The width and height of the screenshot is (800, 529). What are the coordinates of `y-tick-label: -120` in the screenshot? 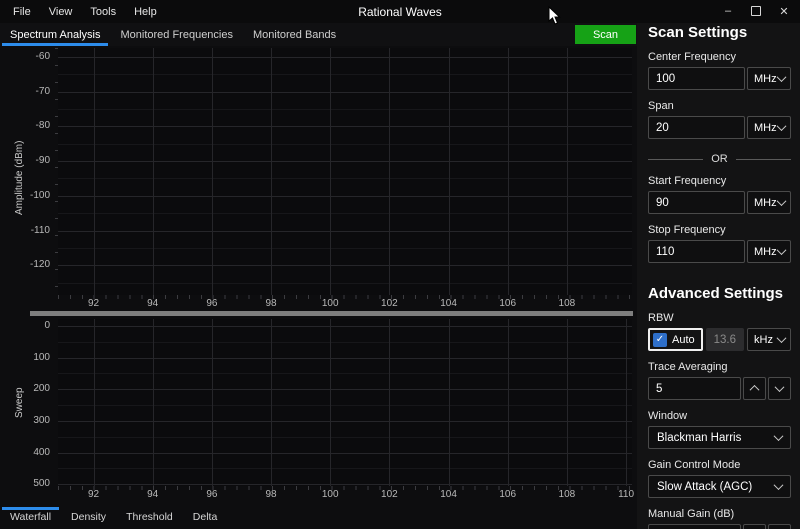 It's located at (39, 265).